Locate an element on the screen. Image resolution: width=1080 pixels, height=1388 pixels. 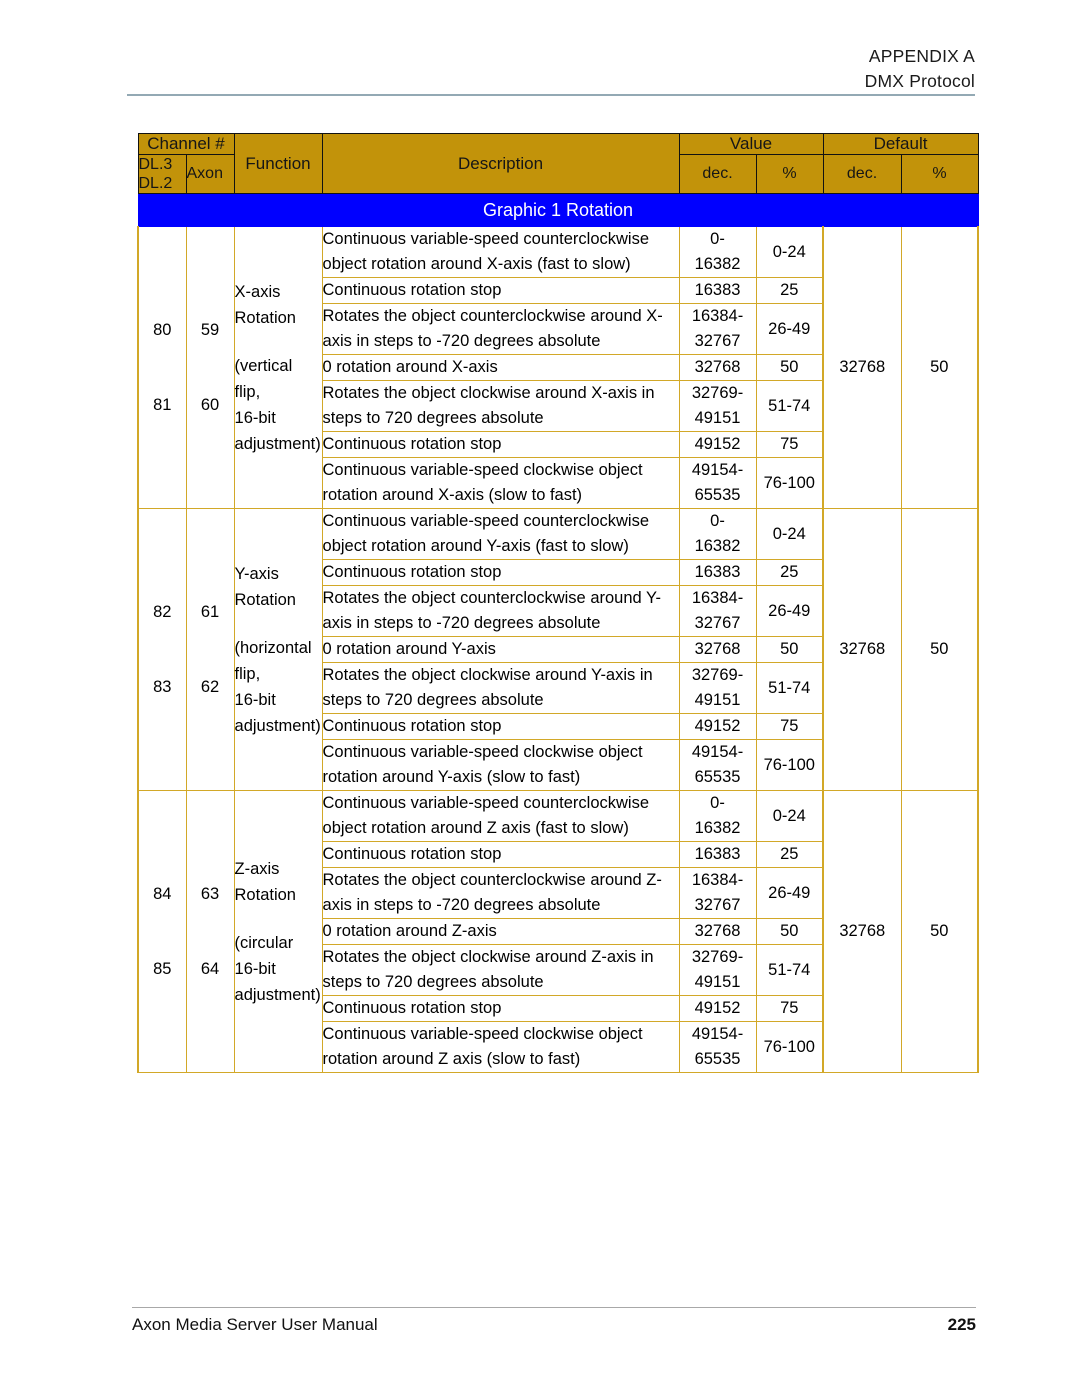
cell-value-pct: 76-100 is located at coordinates (789, 483).